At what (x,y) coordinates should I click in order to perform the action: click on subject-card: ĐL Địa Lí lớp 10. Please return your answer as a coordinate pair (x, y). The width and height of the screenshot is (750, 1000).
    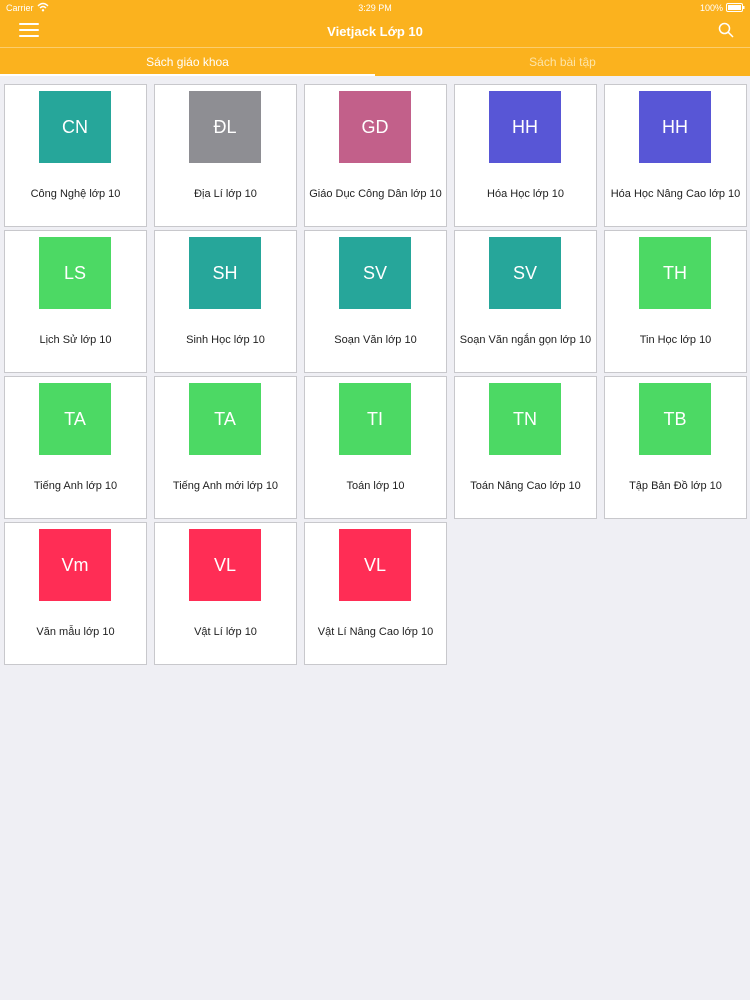
    Looking at the image, I should click on (225, 155).